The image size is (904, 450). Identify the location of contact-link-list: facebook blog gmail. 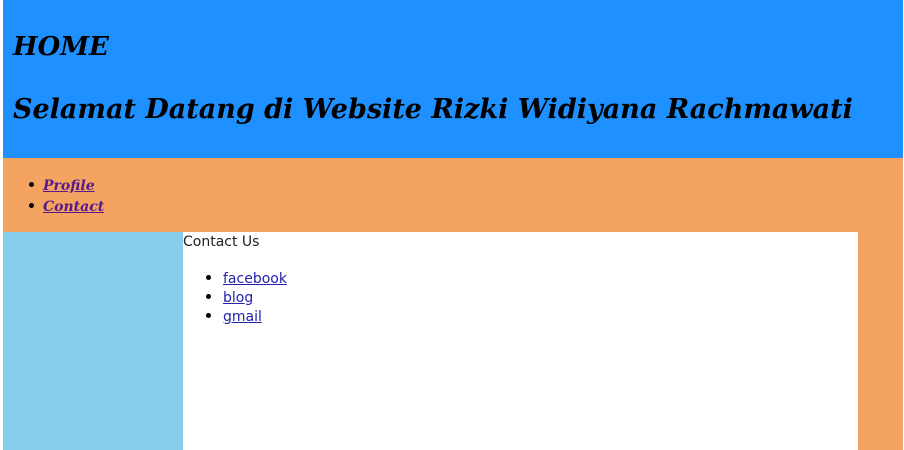
(245, 296).